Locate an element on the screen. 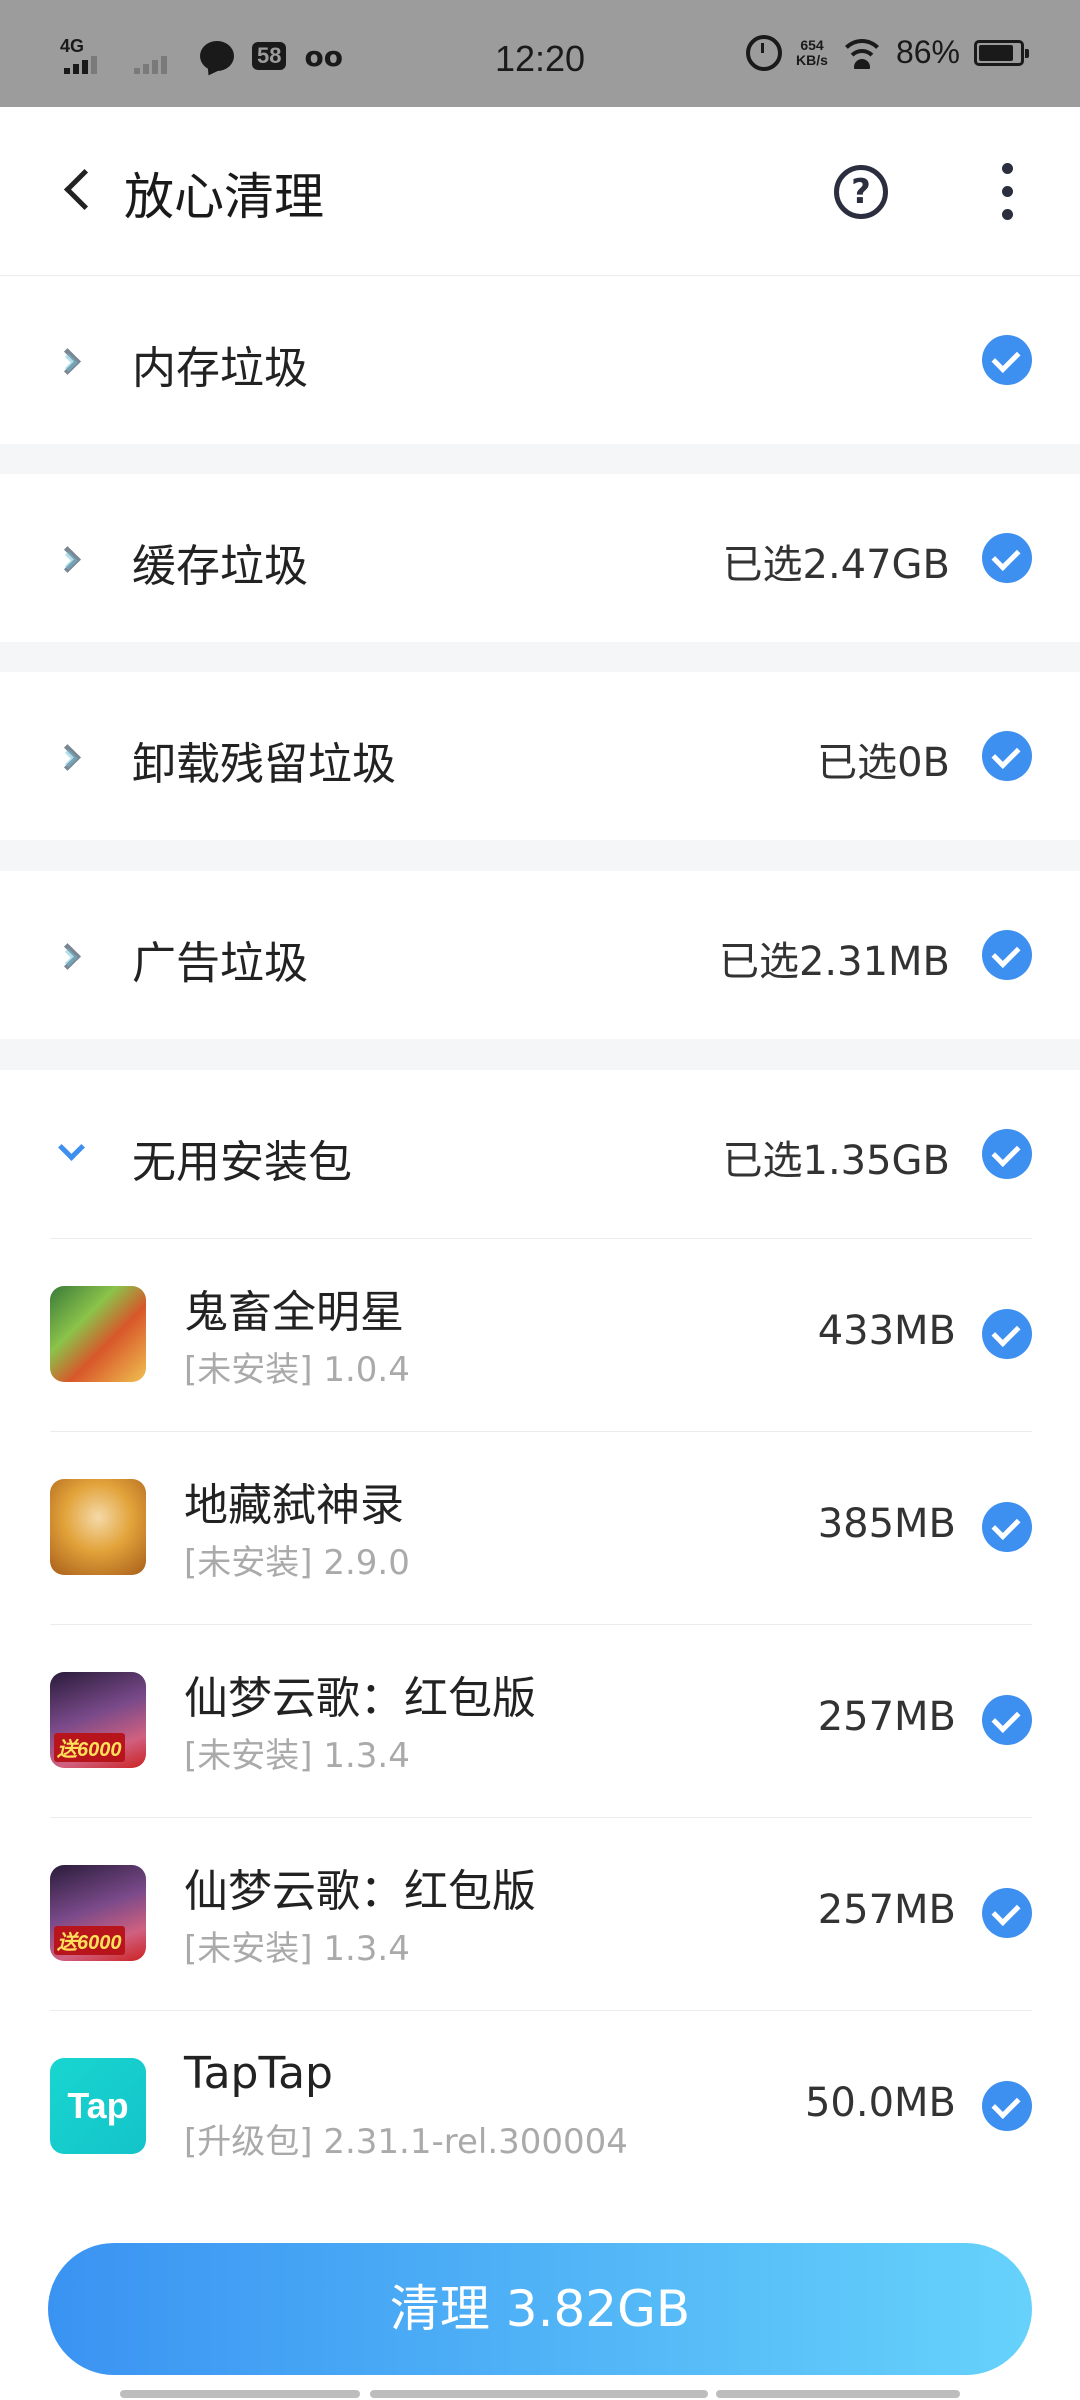 This screenshot has height=2400, width=1080. category-label: 无用安装包 is located at coordinates (242, 1162).